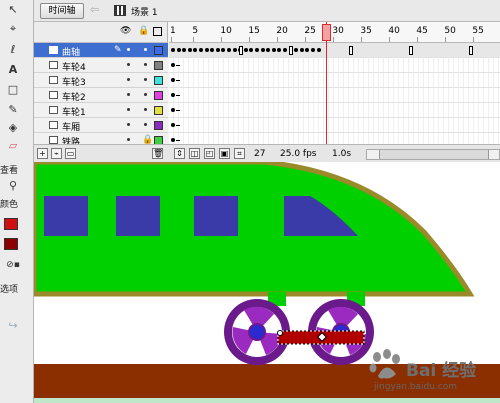 The image size is (500, 403). What do you see at coordinates (13, 145) in the screenshot?
I see `eraser-tool-icon: ▱` at bounding box center [13, 145].